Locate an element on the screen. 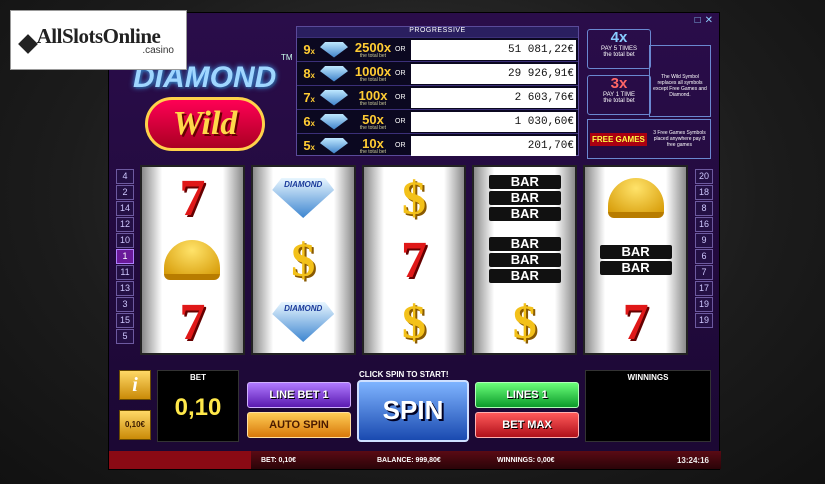 The width and height of the screenshot is (825, 484). payline-indicator: 11 is located at coordinates (125, 272).